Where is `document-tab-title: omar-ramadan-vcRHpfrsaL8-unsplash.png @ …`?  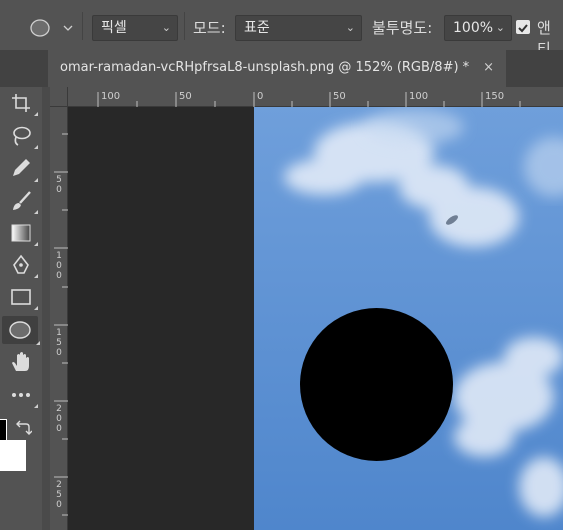
document-tab-title: omar-ramadan-vcRHpfrsaL8-unsplash.png @ … is located at coordinates (265, 67).